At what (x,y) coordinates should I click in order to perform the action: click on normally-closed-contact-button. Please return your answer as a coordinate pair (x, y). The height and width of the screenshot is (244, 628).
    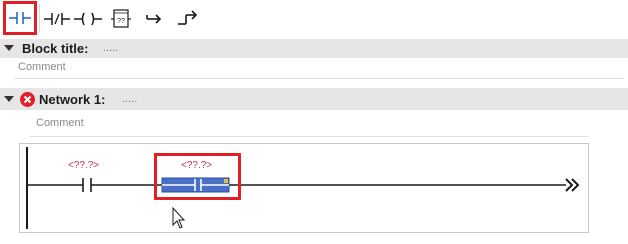
    Looking at the image, I should click on (56, 18).